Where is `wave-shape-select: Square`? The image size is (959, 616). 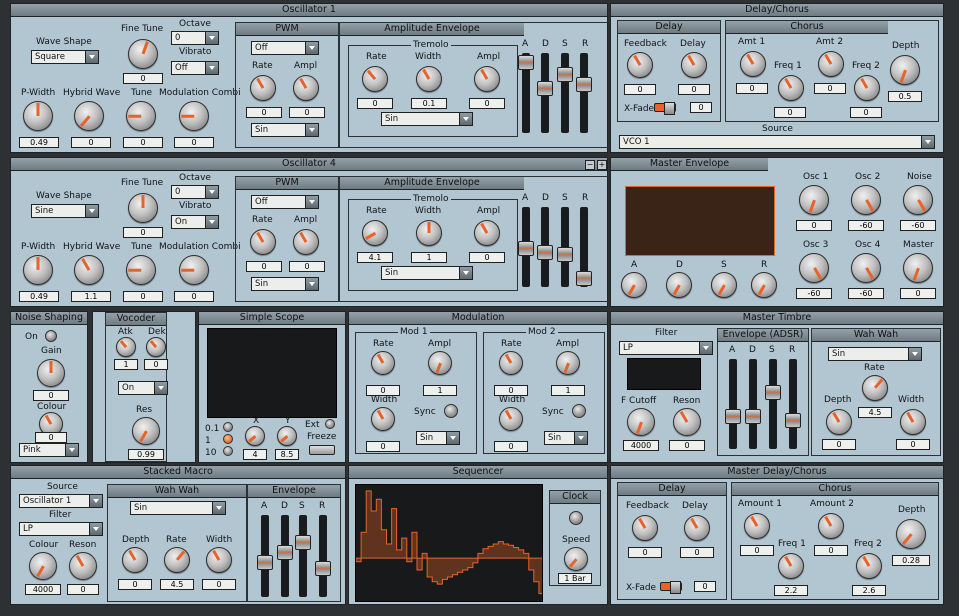 wave-shape-select: Square is located at coordinates (65, 57).